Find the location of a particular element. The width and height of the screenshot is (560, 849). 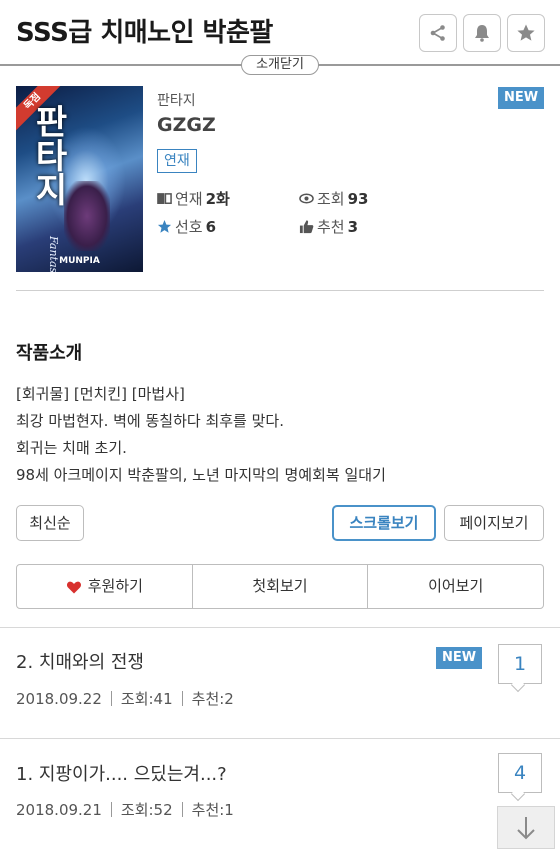

episode-views: 조회:41 is located at coordinates (146, 699).